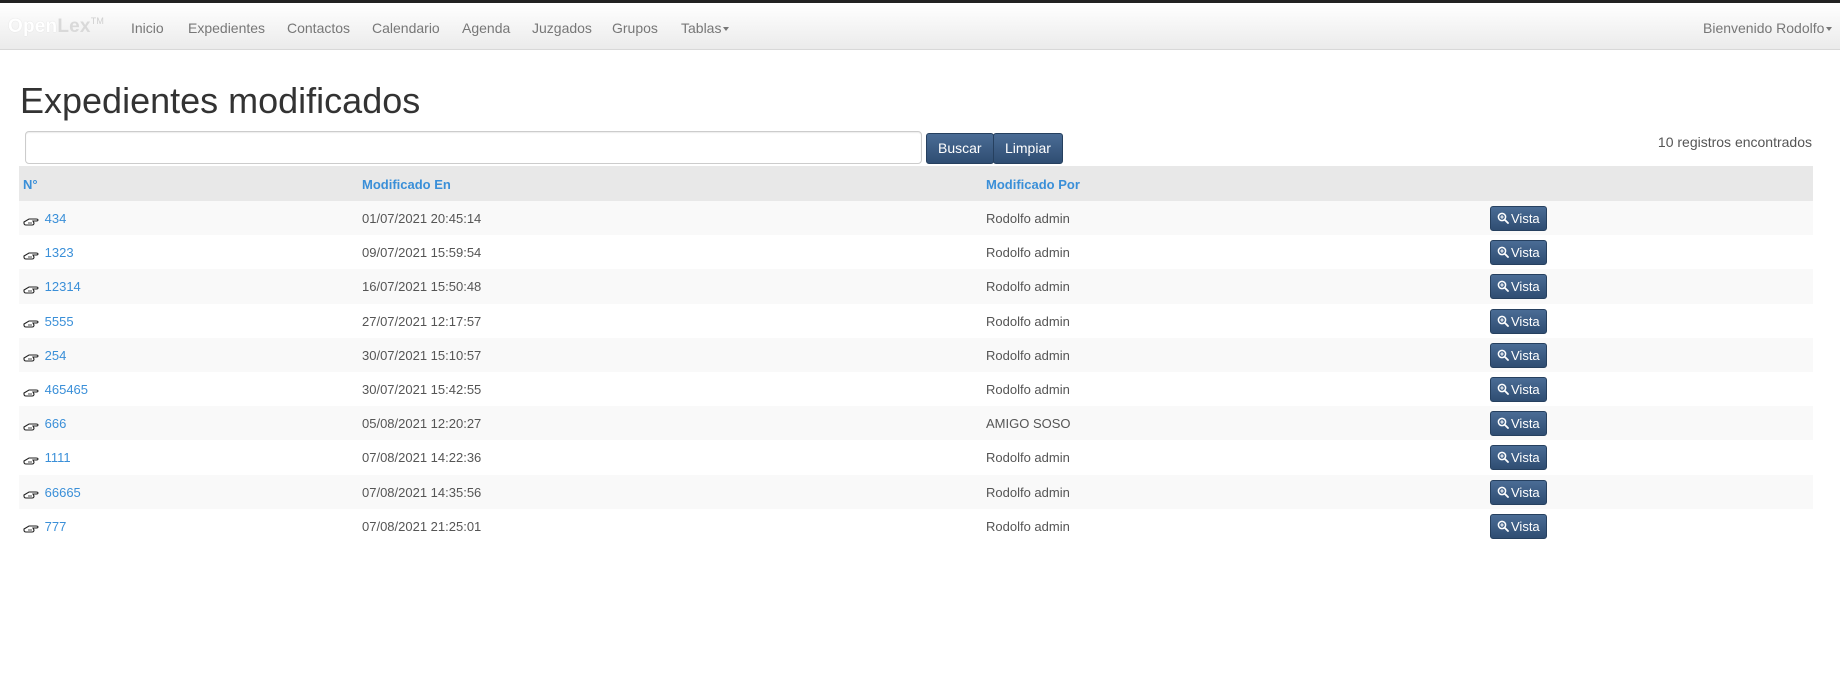 The width and height of the screenshot is (1840, 690). I want to click on nav-item-grupos: Grupos, so click(635, 28).